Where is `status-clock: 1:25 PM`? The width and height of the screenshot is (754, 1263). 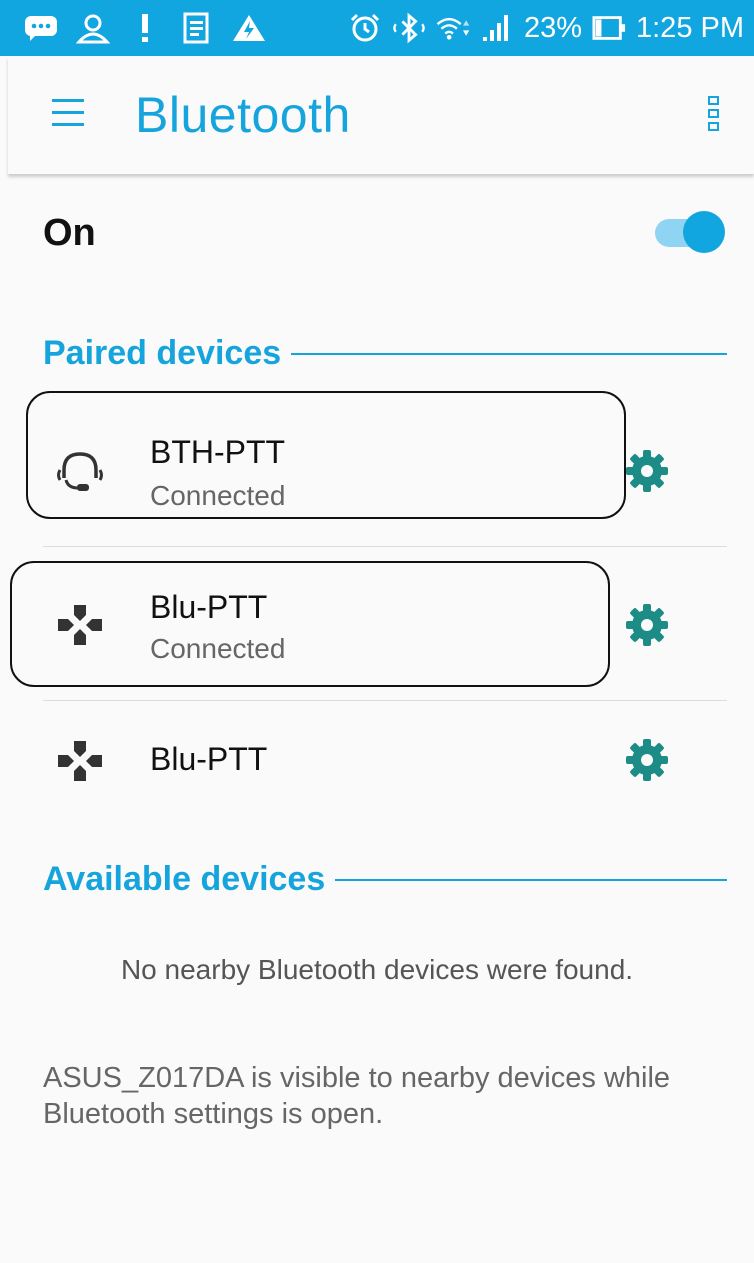 status-clock: 1:25 PM is located at coordinates (690, 27).